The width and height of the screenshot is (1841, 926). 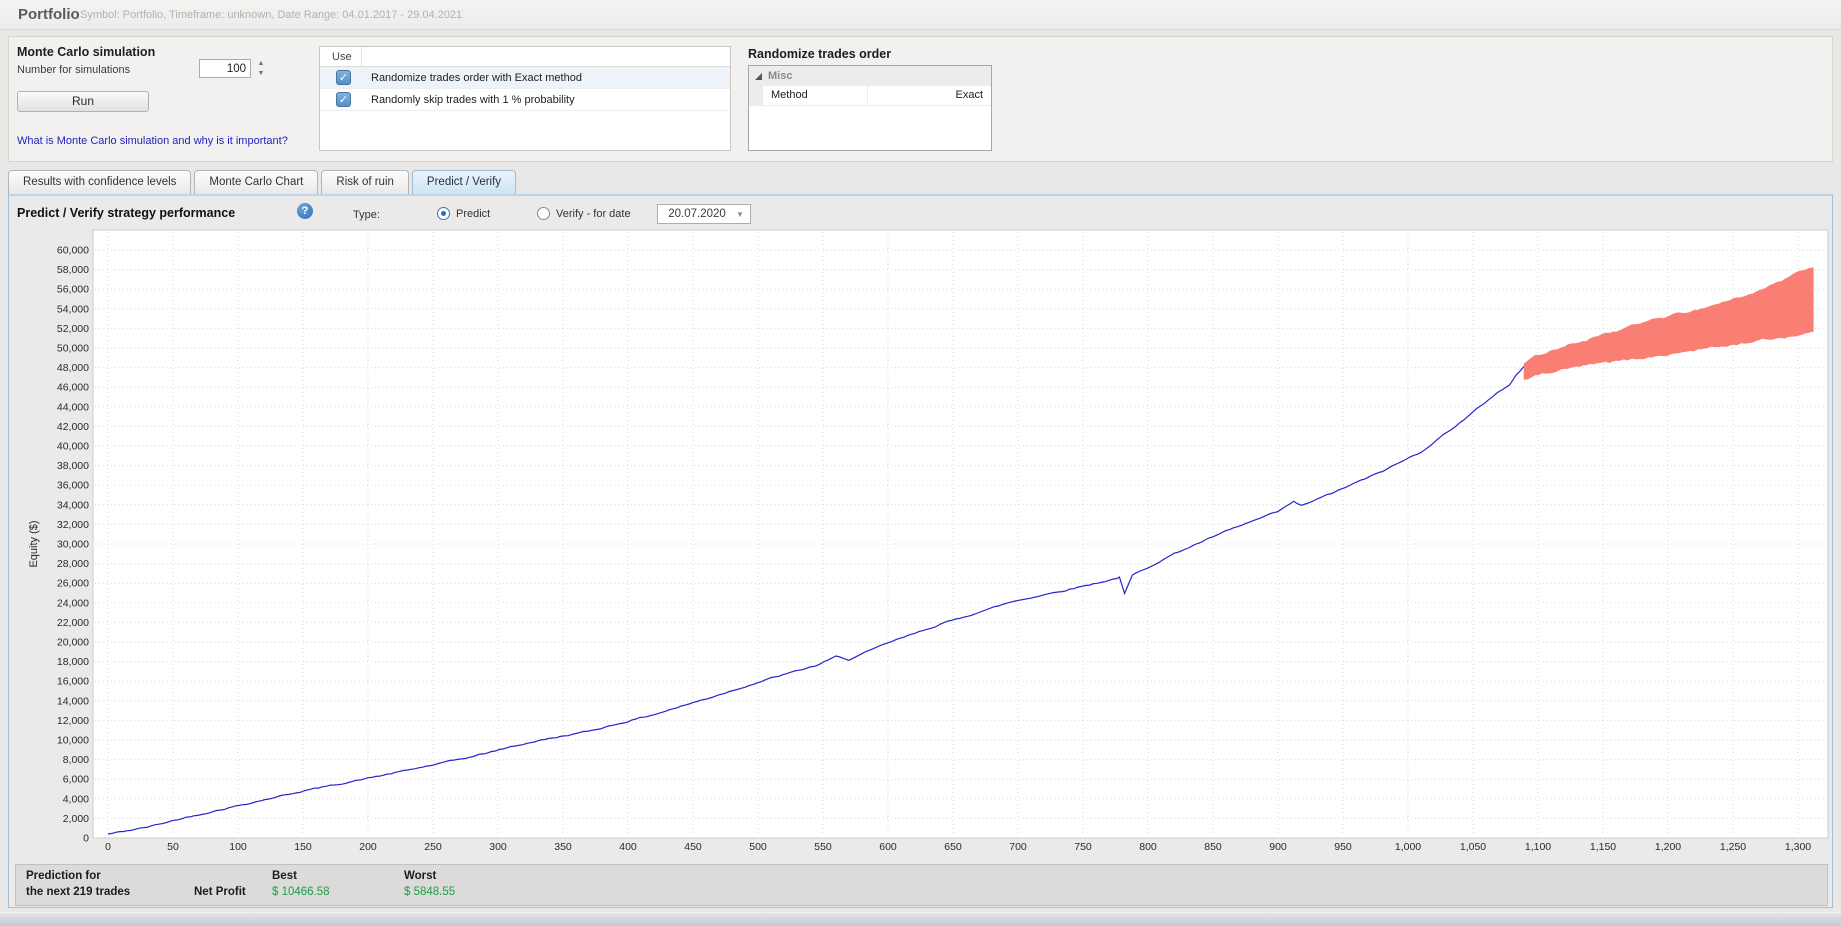 What do you see at coordinates (73, 486) in the screenshot?
I see `svg-text: 36,000` at bounding box center [73, 486].